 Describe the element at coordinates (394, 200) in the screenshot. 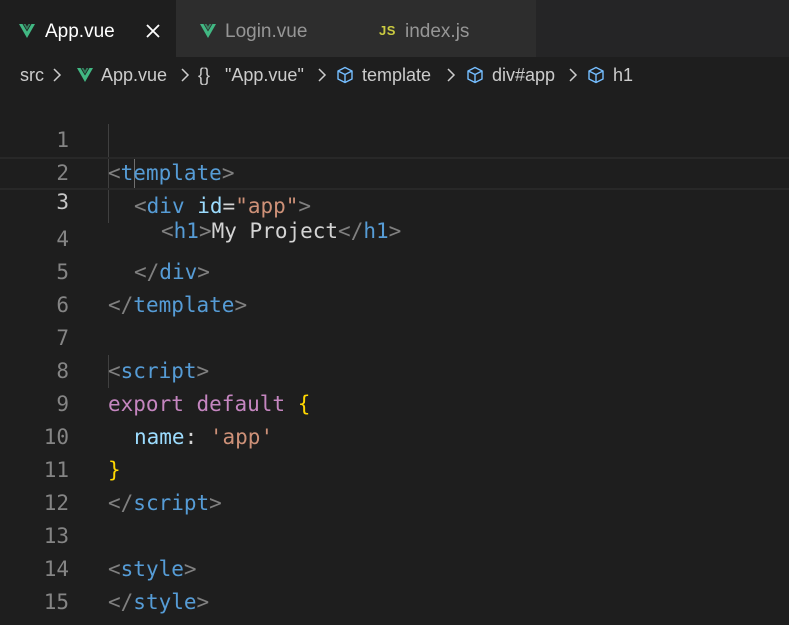

I see `code-line-current: 3 <h1>My Project</h1>` at that location.